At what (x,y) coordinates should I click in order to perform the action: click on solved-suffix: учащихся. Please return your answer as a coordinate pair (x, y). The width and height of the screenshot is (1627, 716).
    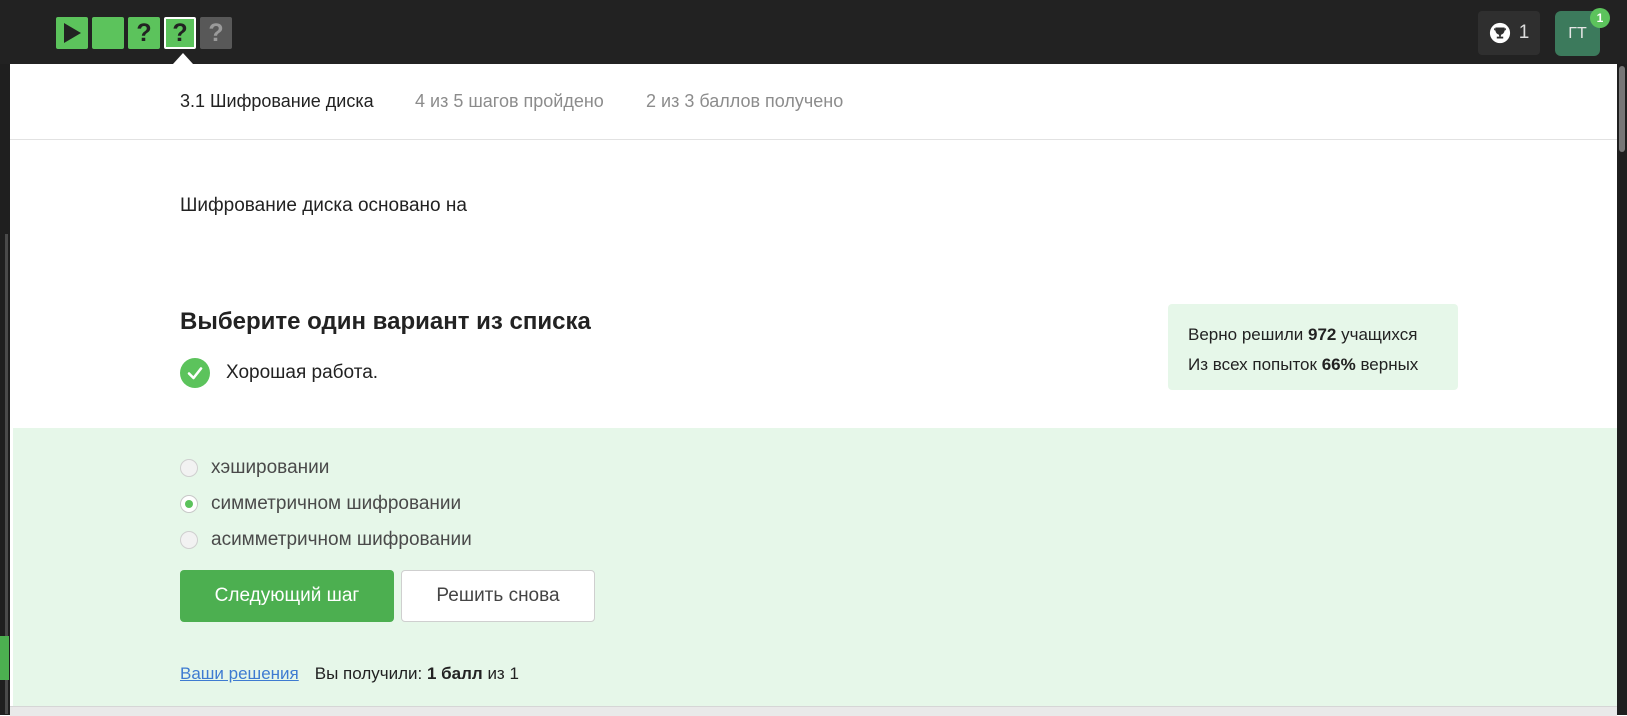
    Looking at the image, I should click on (1379, 334).